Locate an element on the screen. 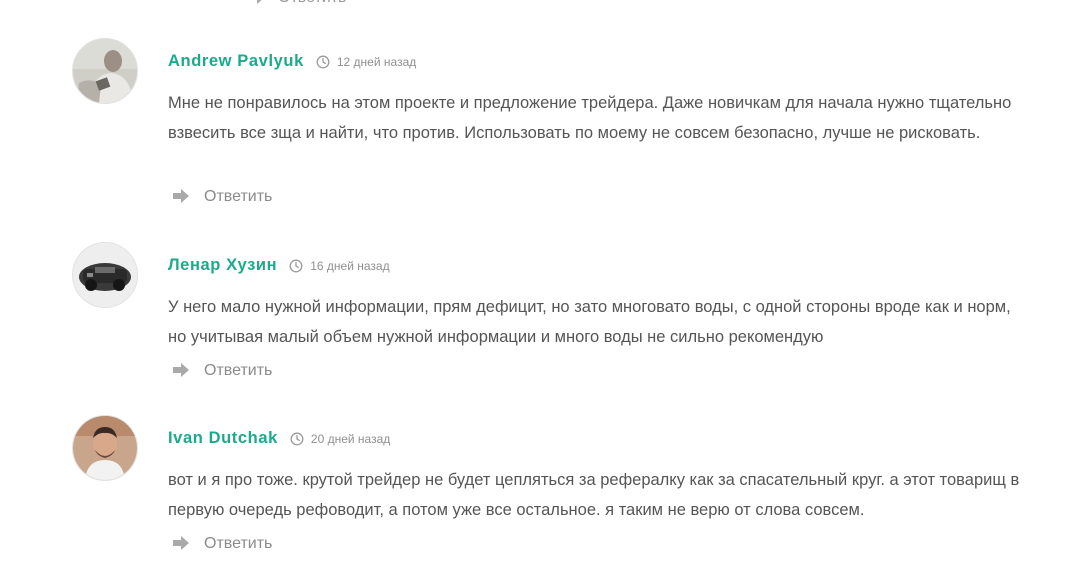 This screenshot has width=1068, height=571. comment-time: 16 дней назад is located at coordinates (350, 265).